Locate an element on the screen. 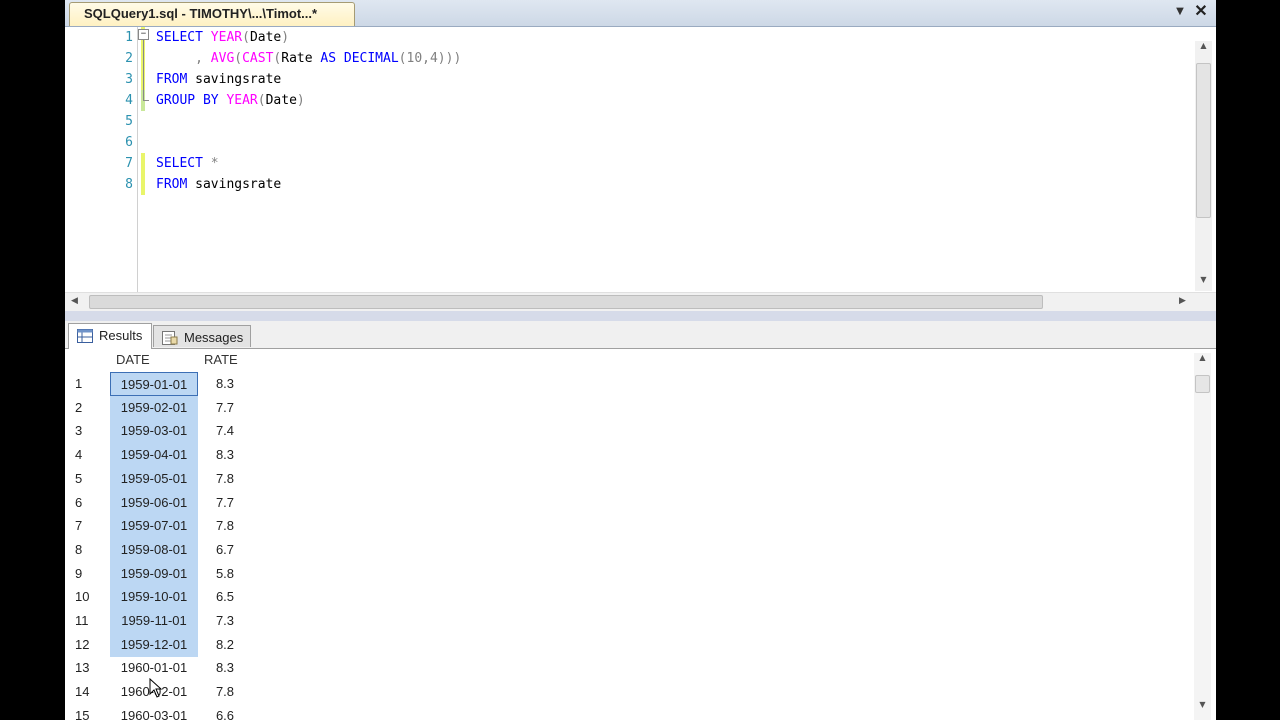 The image size is (1280, 720). table-row: 11 1959-11-01 7.3 is located at coordinates (631, 621).